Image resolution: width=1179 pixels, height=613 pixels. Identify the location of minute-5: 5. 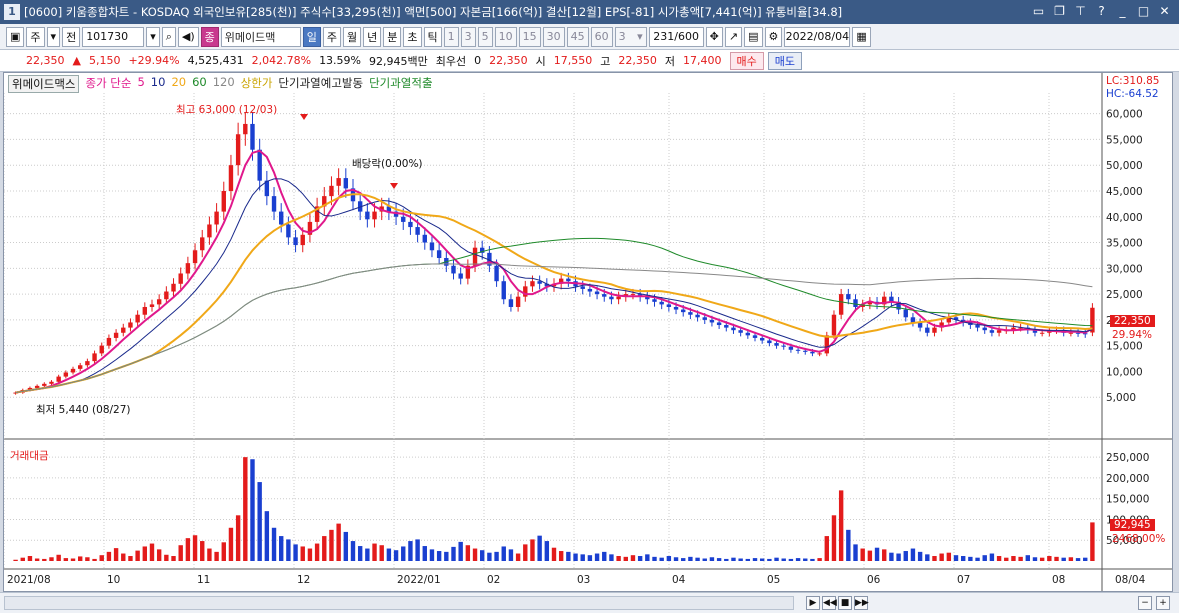
(485, 36).